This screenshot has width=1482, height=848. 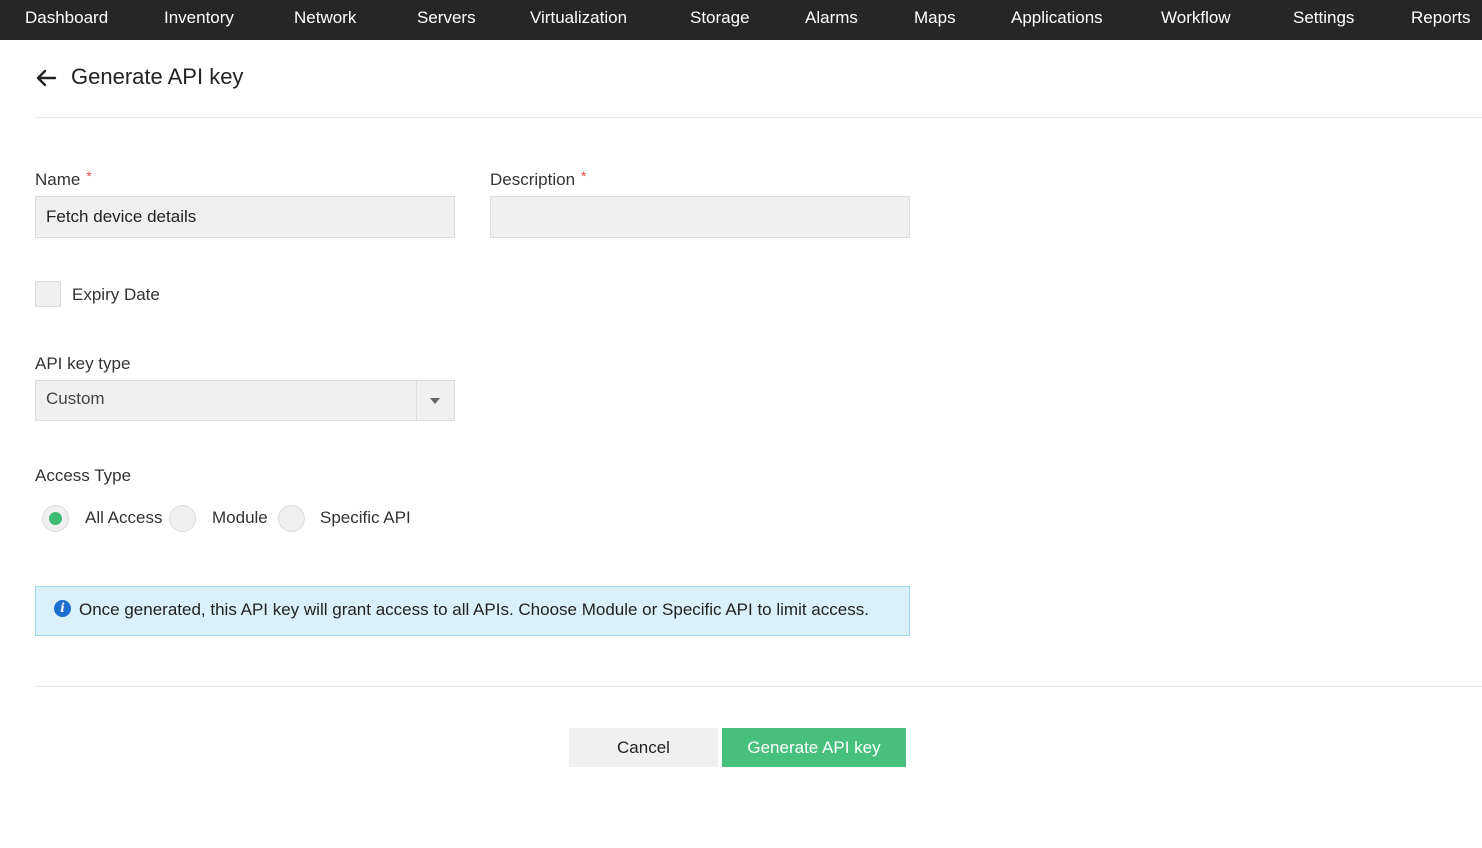 What do you see at coordinates (758, 117) in the screenshot?
I see `header-divider` at bounding box center [758, 117].